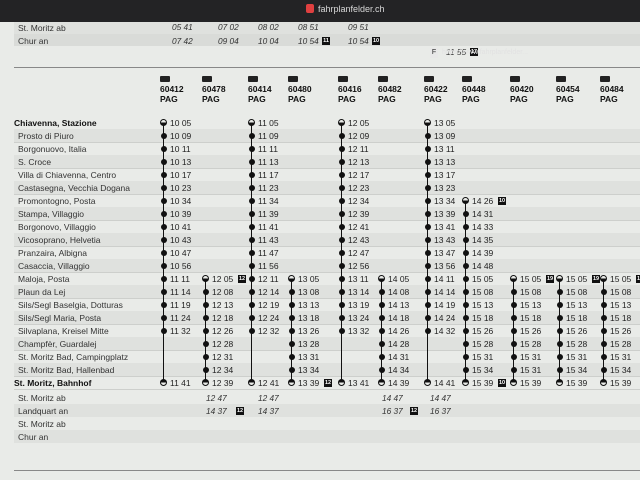  I want to click on departure-time: 11 09, so click(268, 136).